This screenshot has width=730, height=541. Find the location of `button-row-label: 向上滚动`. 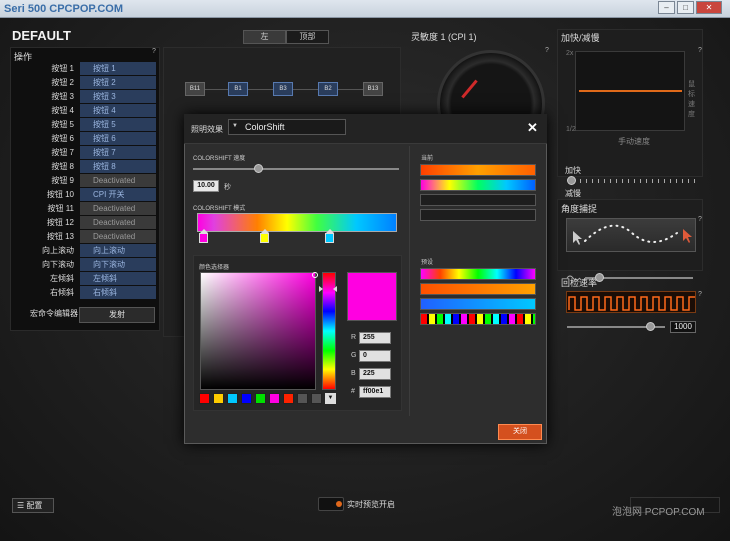

button-row-label: 向上滚动 is located at coordinates (58, 250).